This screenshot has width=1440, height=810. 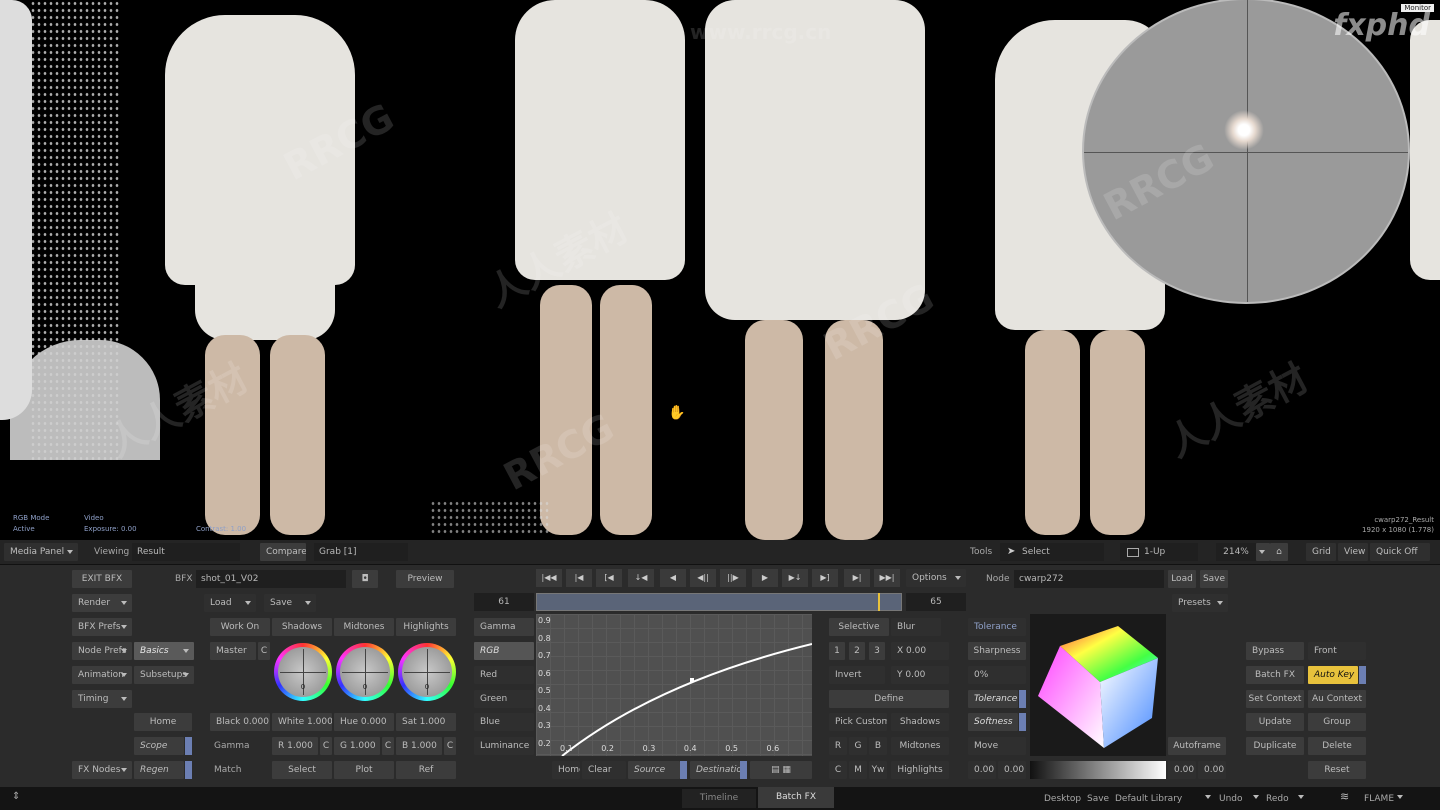 What do you see at coordinates (426, 627) in the screenshot?
I see `highlights-tab: Highlights` at bounding box center [426, 627].